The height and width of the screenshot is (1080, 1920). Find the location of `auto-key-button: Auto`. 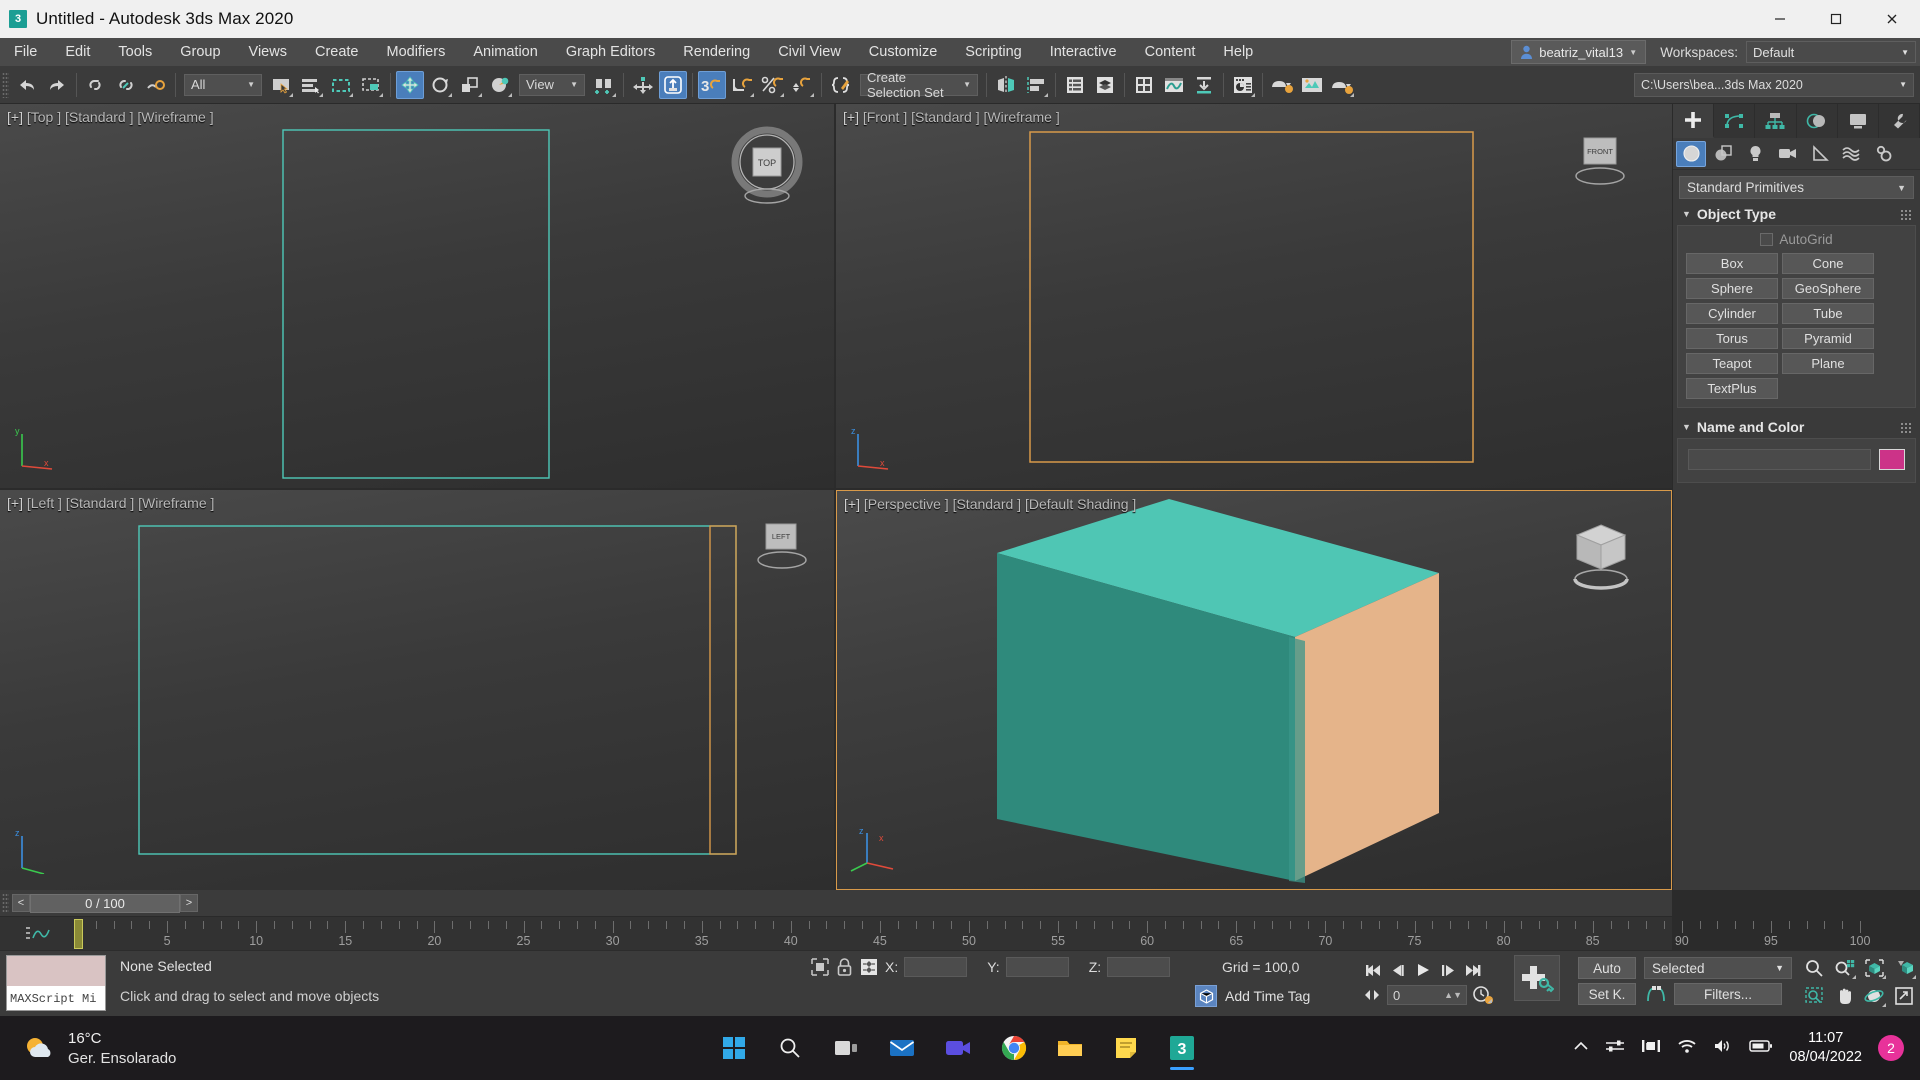

auto-key-button: Auto is located at coordinates (1607, 968).